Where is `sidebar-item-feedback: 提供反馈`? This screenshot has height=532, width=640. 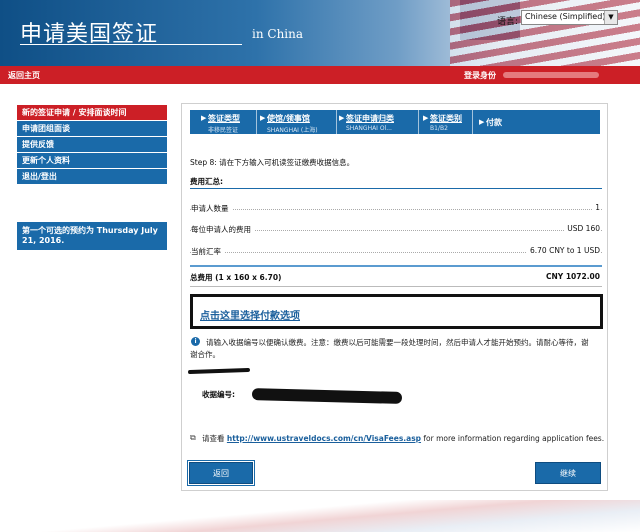 sidebar-item-feedback: 提供反馈 is located at coordinates (92, 145).